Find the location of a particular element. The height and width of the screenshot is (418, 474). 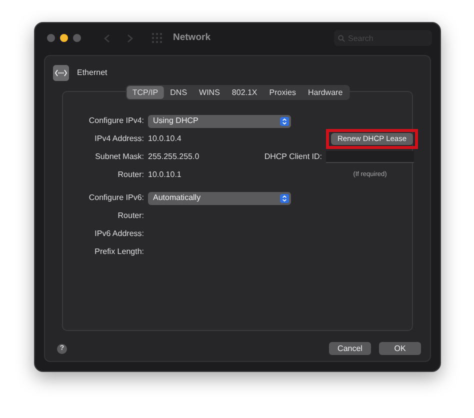

field-value: 255.255.255.0 is located at coordinates (174, 157).